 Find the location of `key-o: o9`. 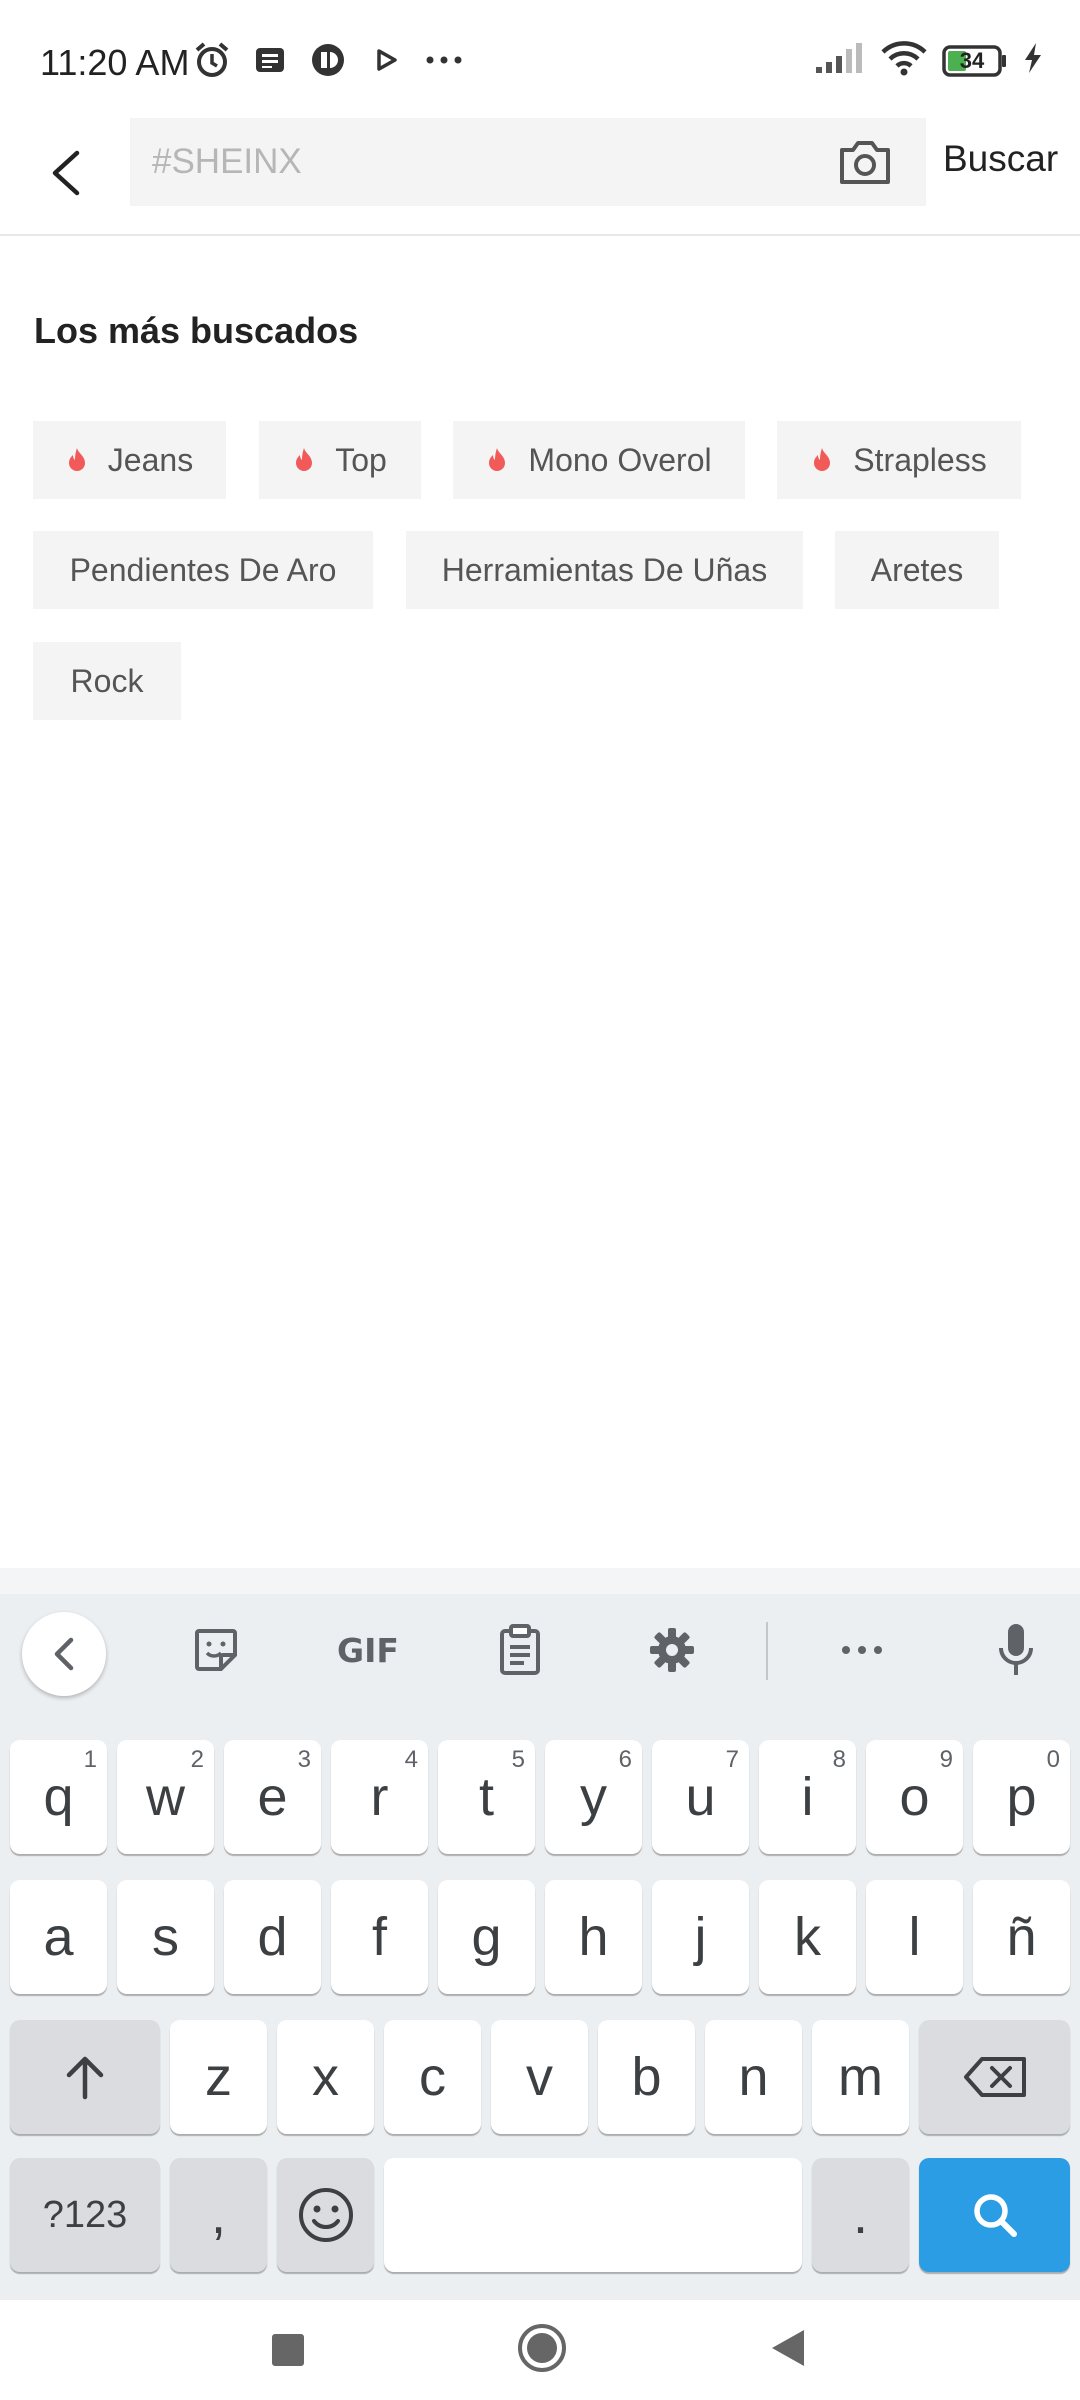

key-o: o9 is located at coordinates (914, 1797).